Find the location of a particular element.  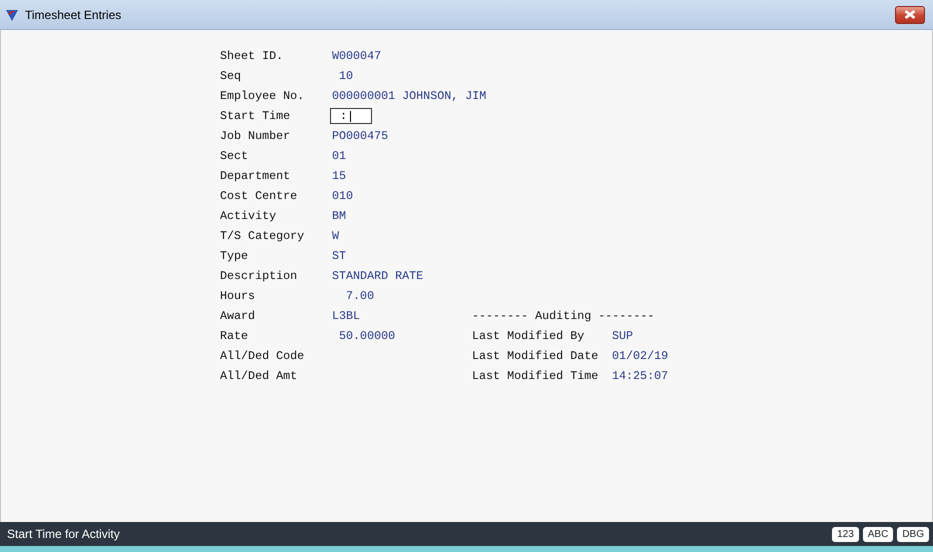

field-label: Rate is located at coordinates (234, 336).